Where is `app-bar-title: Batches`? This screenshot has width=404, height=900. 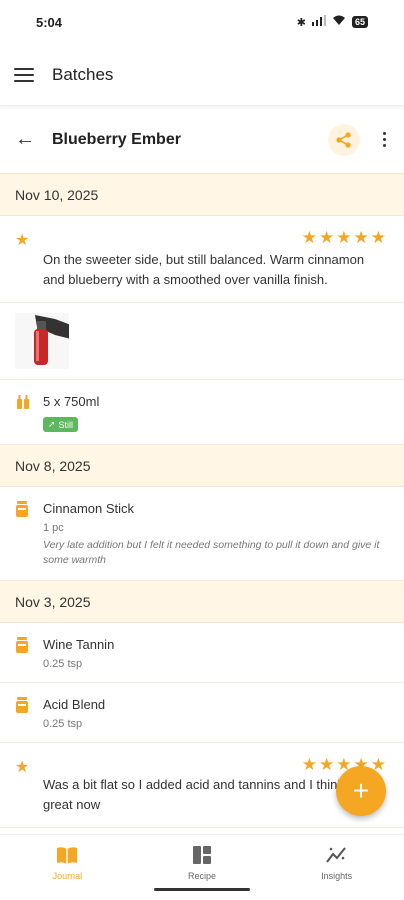
app-bar-title: Batches is located at coordinates (83, 74).